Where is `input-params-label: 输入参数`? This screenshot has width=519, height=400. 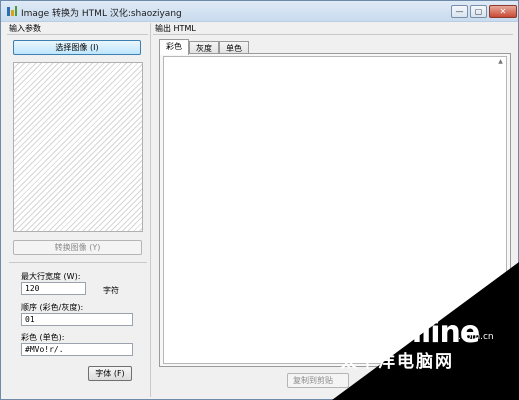
input-params-label: 输入参数 is located at coordinates (25, 28).